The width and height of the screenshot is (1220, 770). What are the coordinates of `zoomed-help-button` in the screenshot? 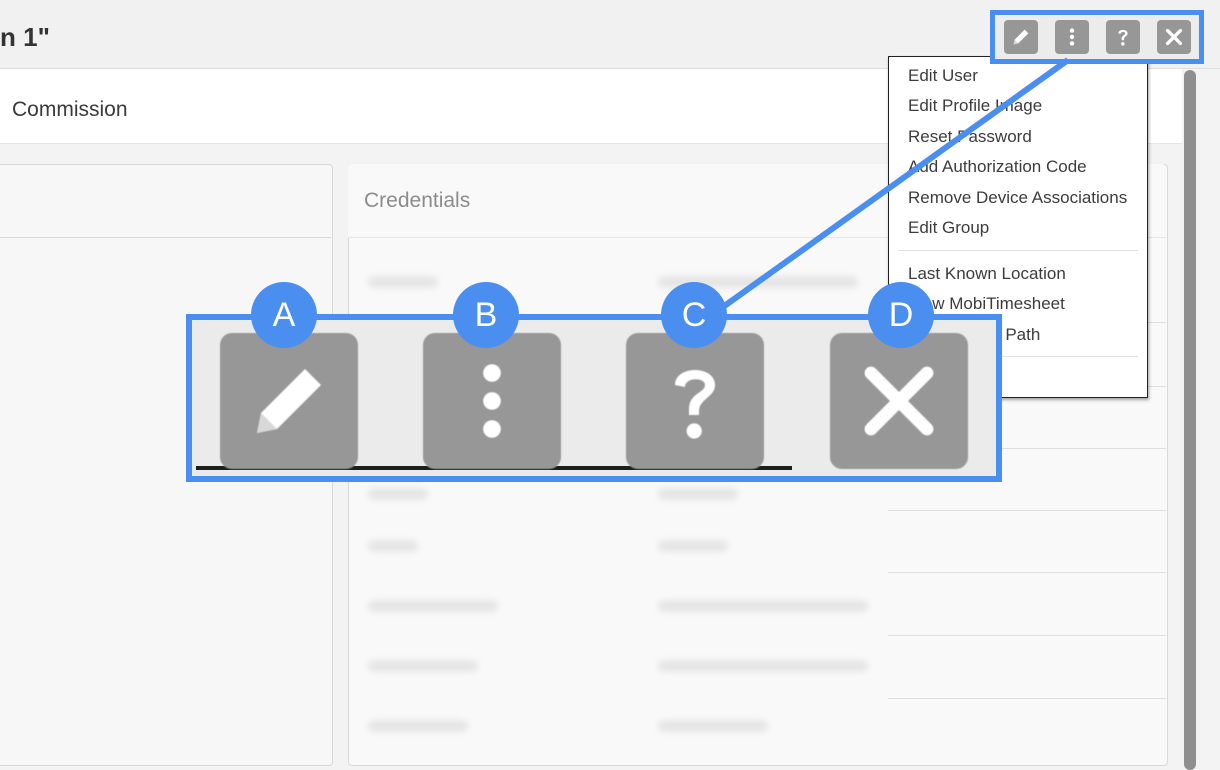 It's located at (695, 401).